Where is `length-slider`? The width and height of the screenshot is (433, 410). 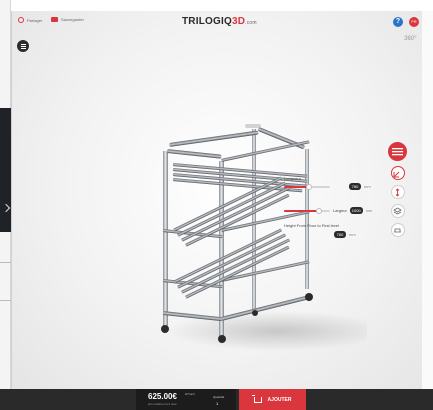
length-slider is located at coordinates (307, 186).